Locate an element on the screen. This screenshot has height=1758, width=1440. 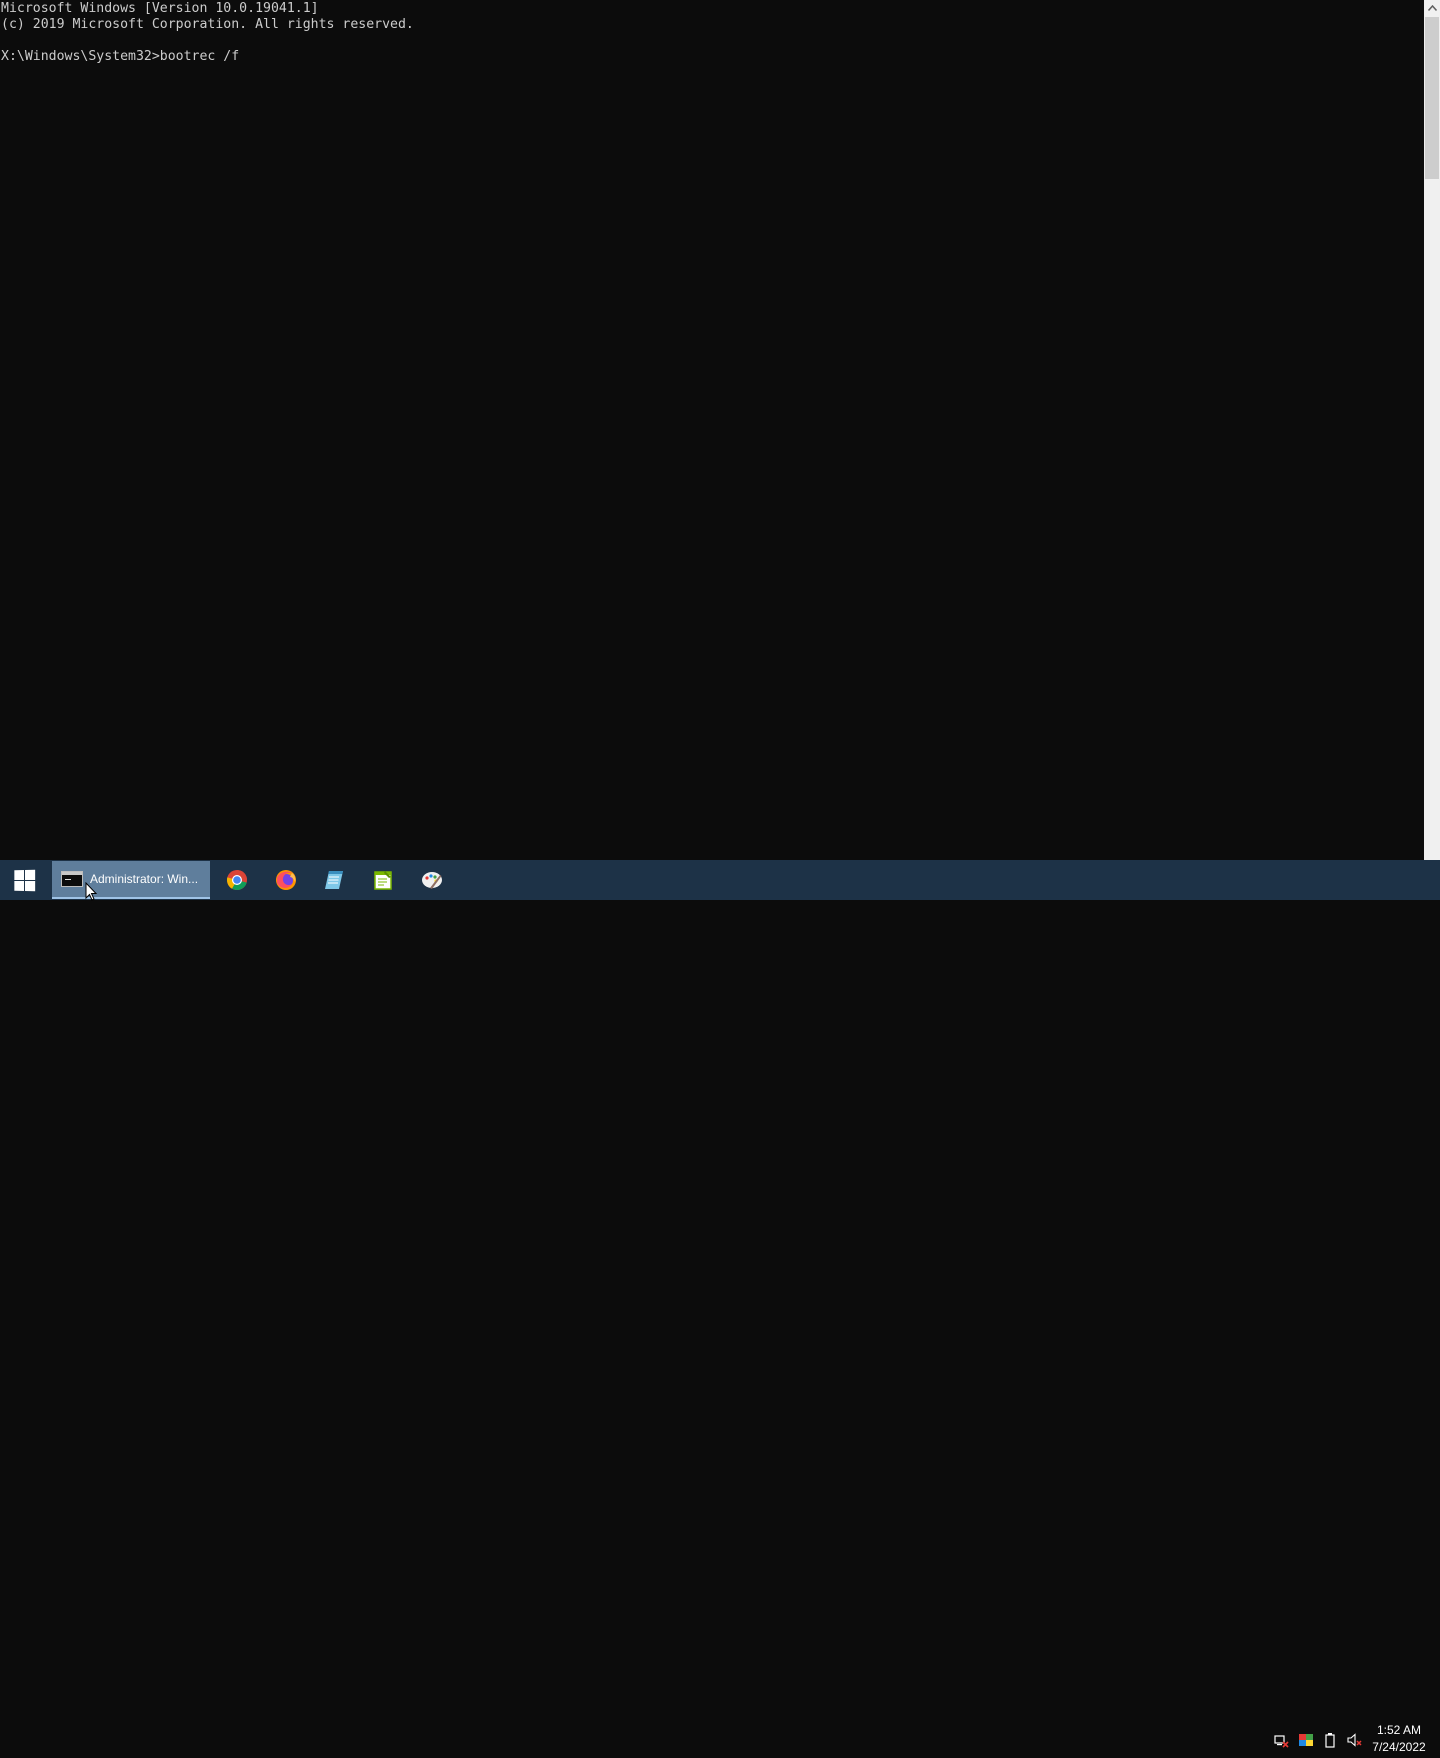
notepad-plus-icon is located at coordinates (383, 880).